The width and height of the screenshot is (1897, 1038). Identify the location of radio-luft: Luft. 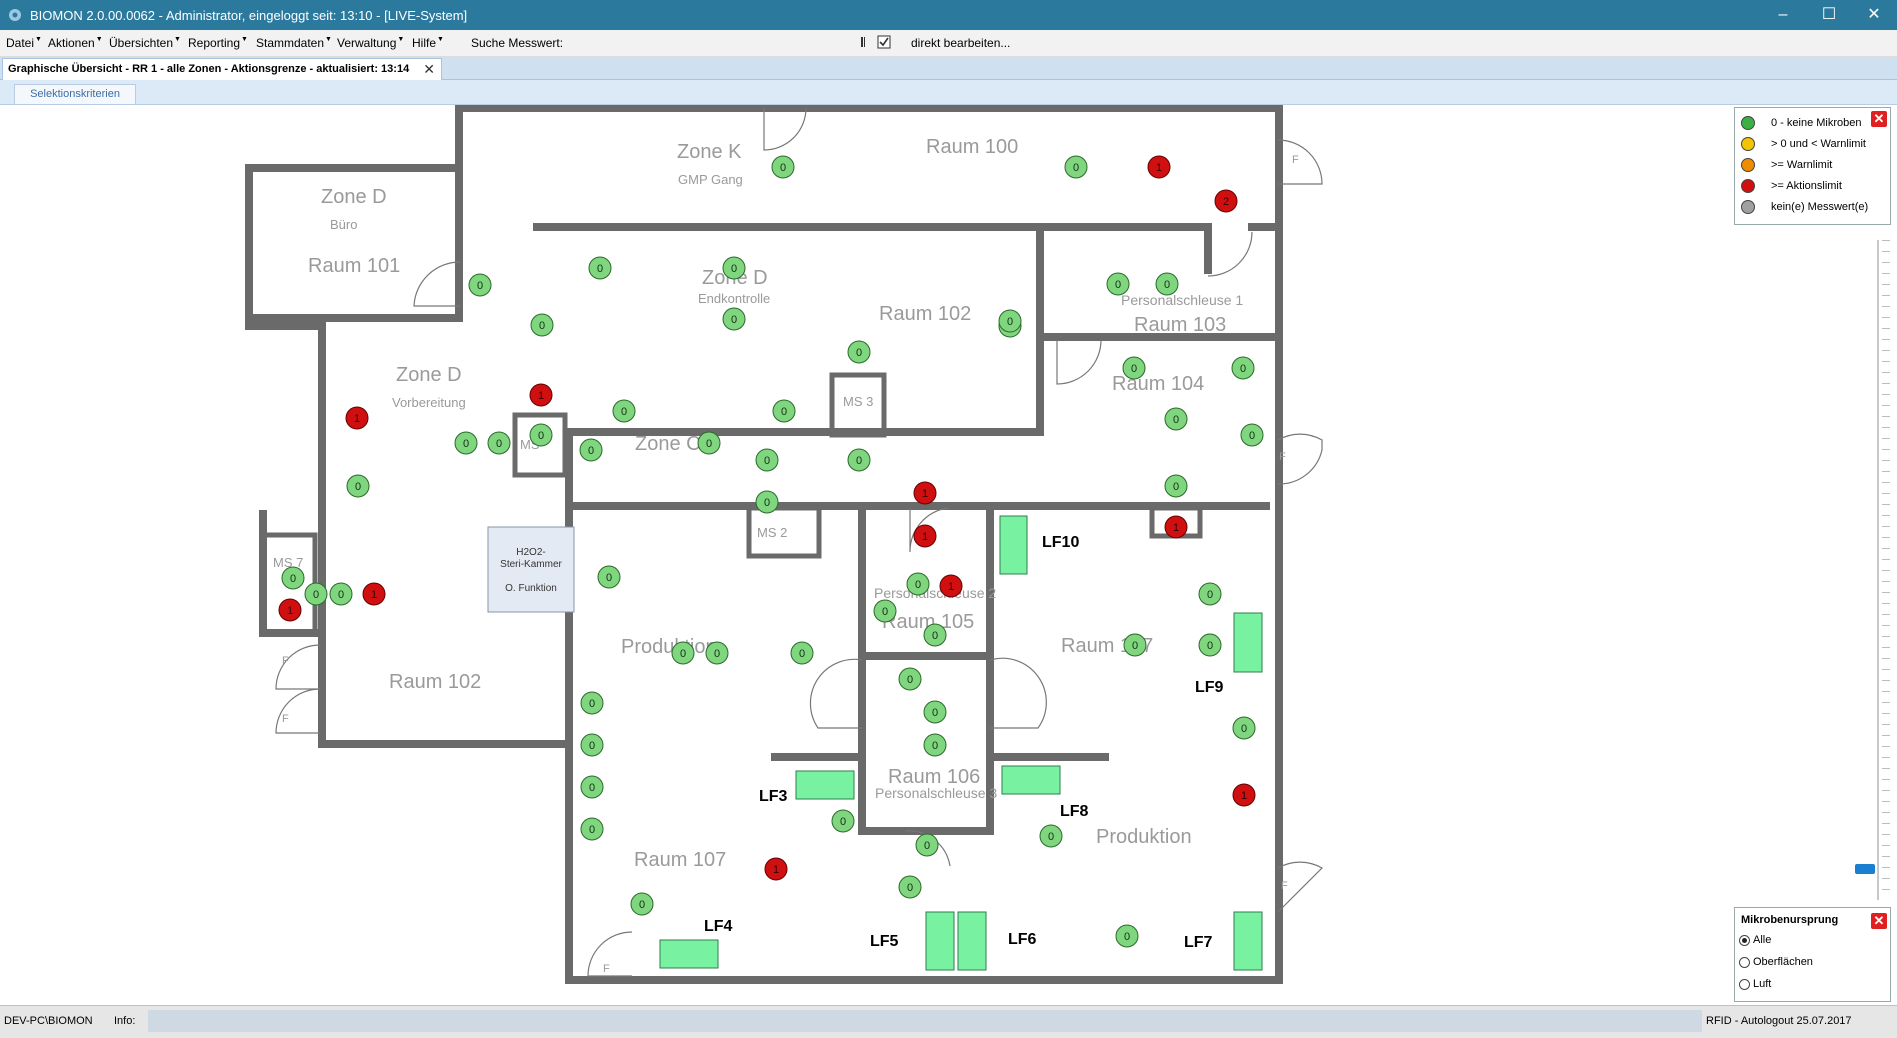
(1755, 984).